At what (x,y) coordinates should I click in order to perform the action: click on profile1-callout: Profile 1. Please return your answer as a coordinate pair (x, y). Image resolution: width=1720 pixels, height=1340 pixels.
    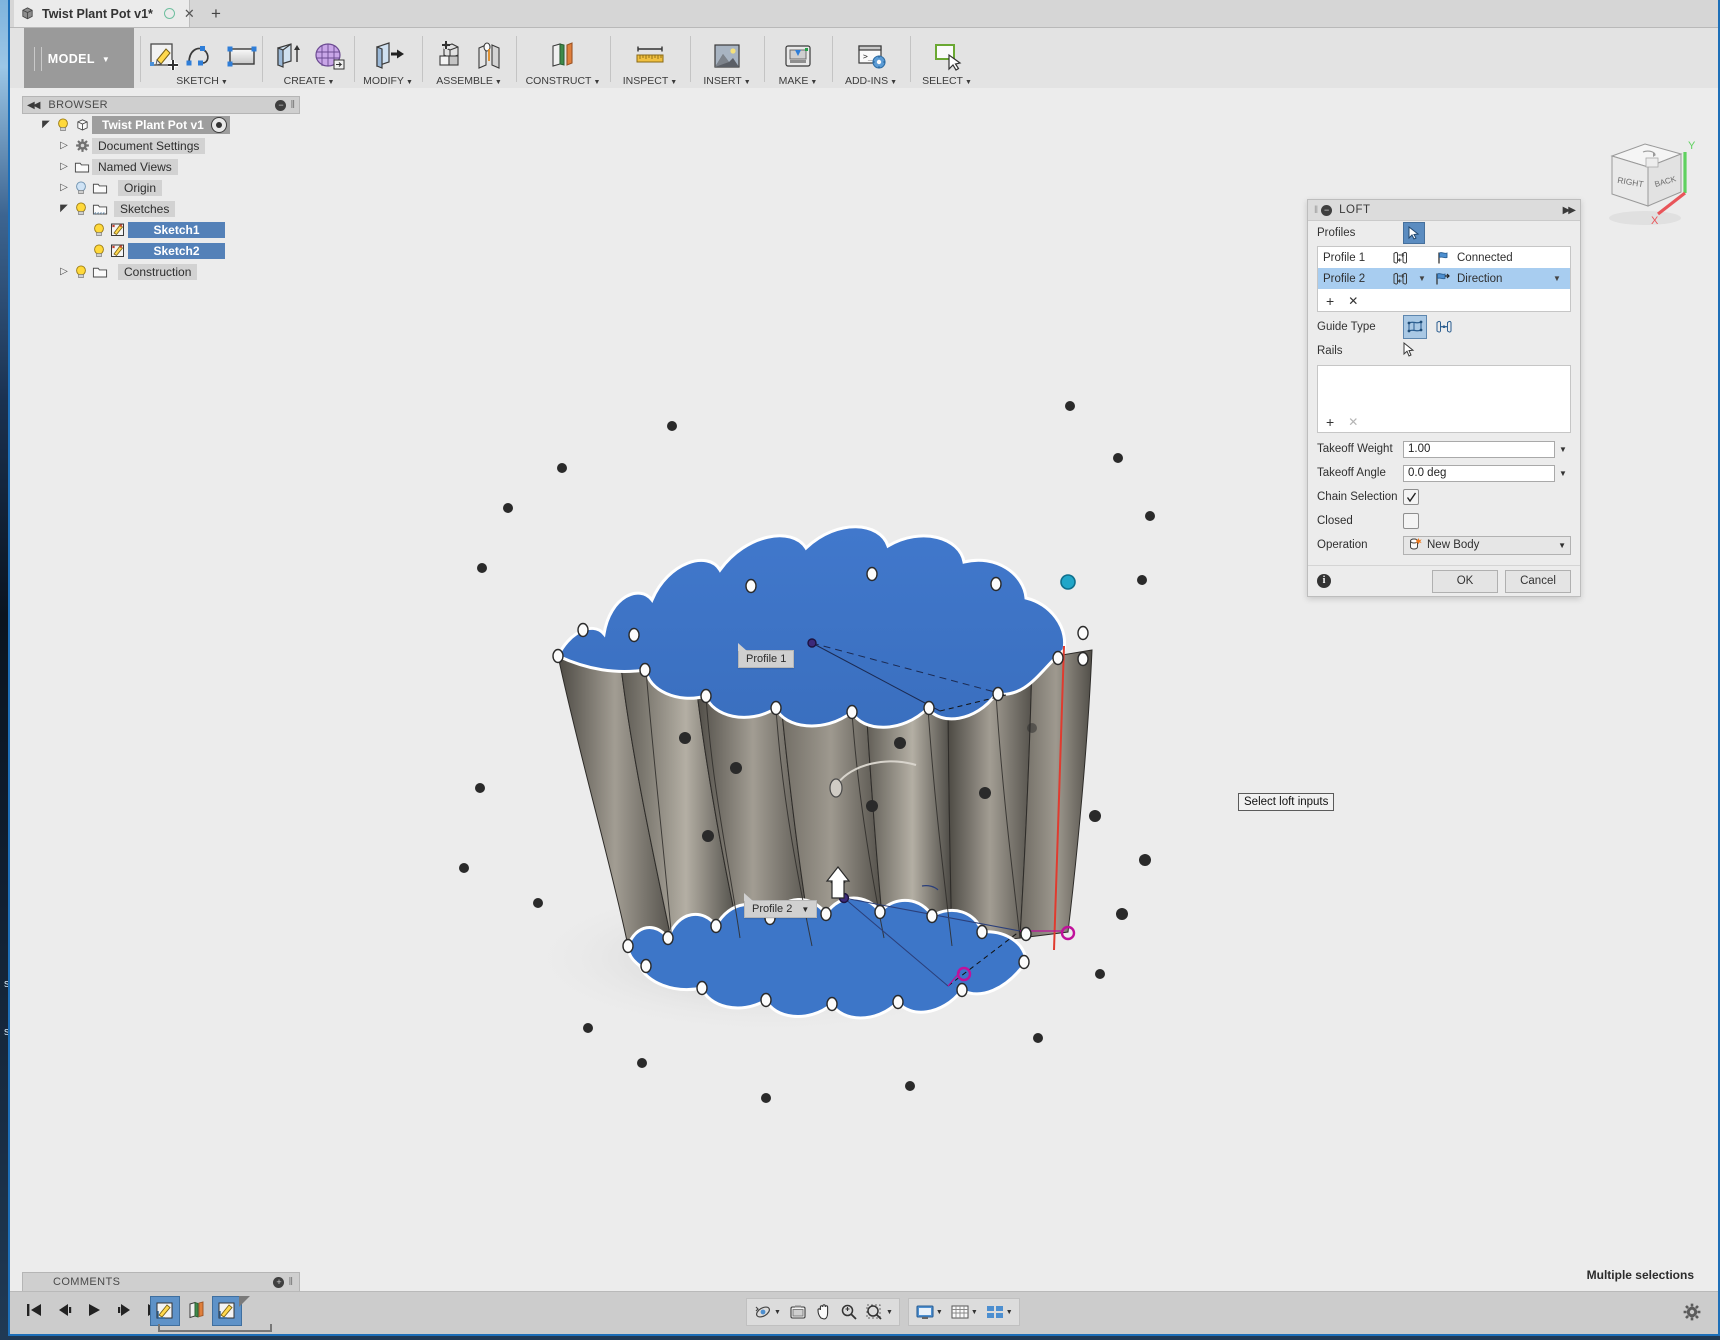
    Looking at the image, I should click on (766, 655).